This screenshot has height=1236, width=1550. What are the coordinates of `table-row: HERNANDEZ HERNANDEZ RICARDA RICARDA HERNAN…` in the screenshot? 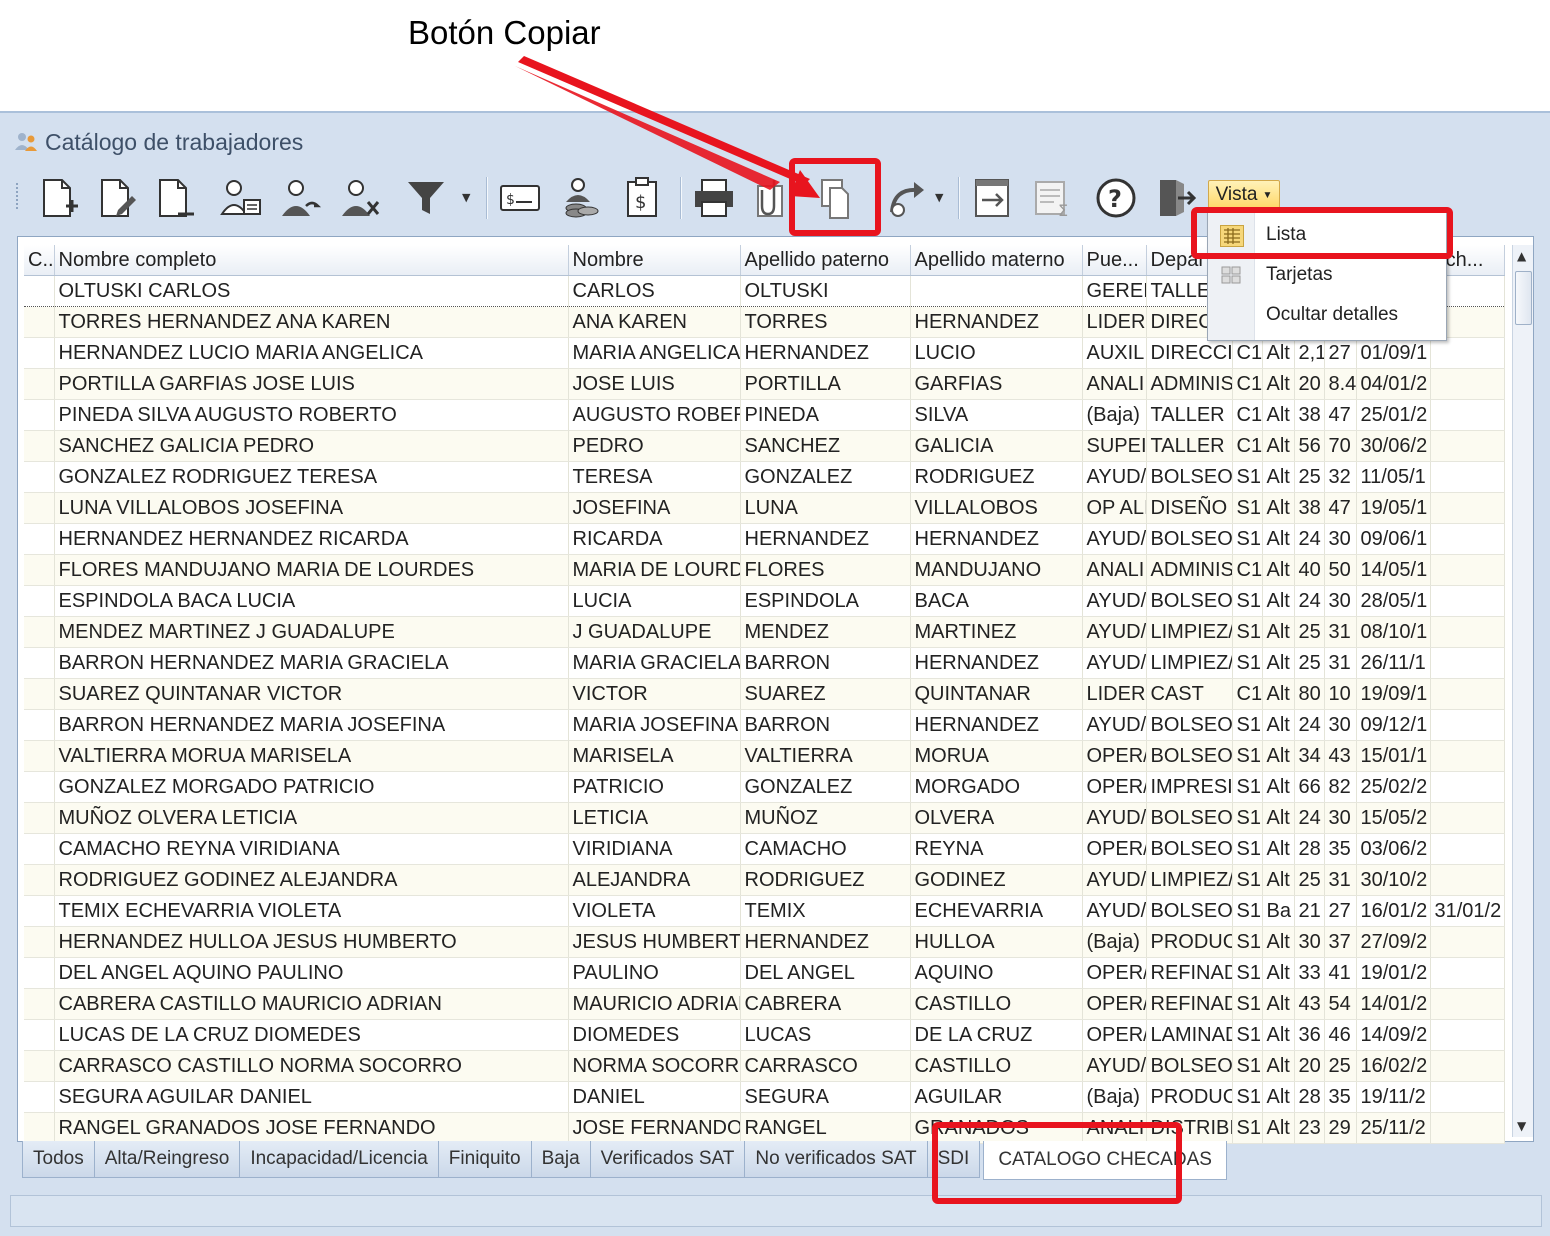 It's located at (764, 539).